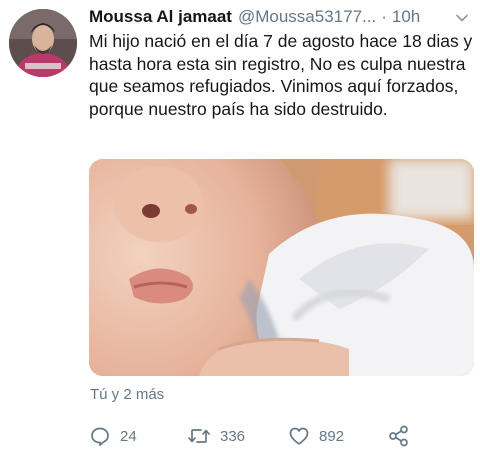  Describe the element at coordinates (160, 17) in the screenshot. I see `author-name: Moussa Al jamaat` at that location.